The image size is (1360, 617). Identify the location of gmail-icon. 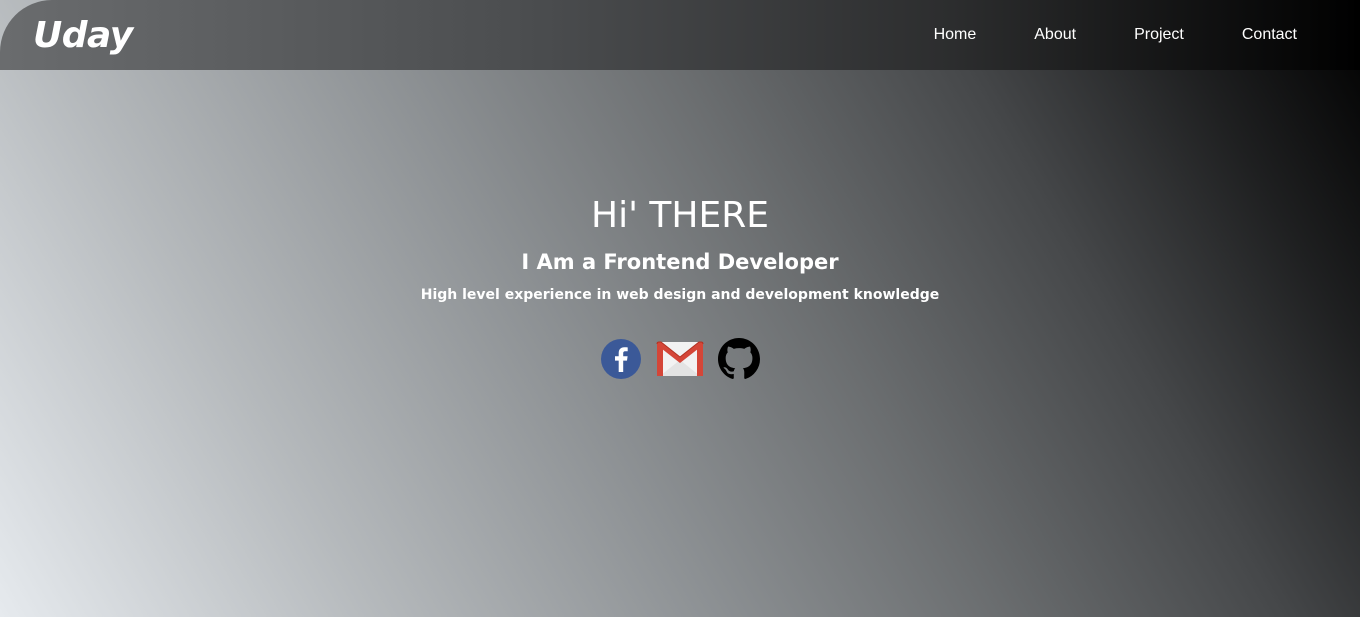
(680, 358).